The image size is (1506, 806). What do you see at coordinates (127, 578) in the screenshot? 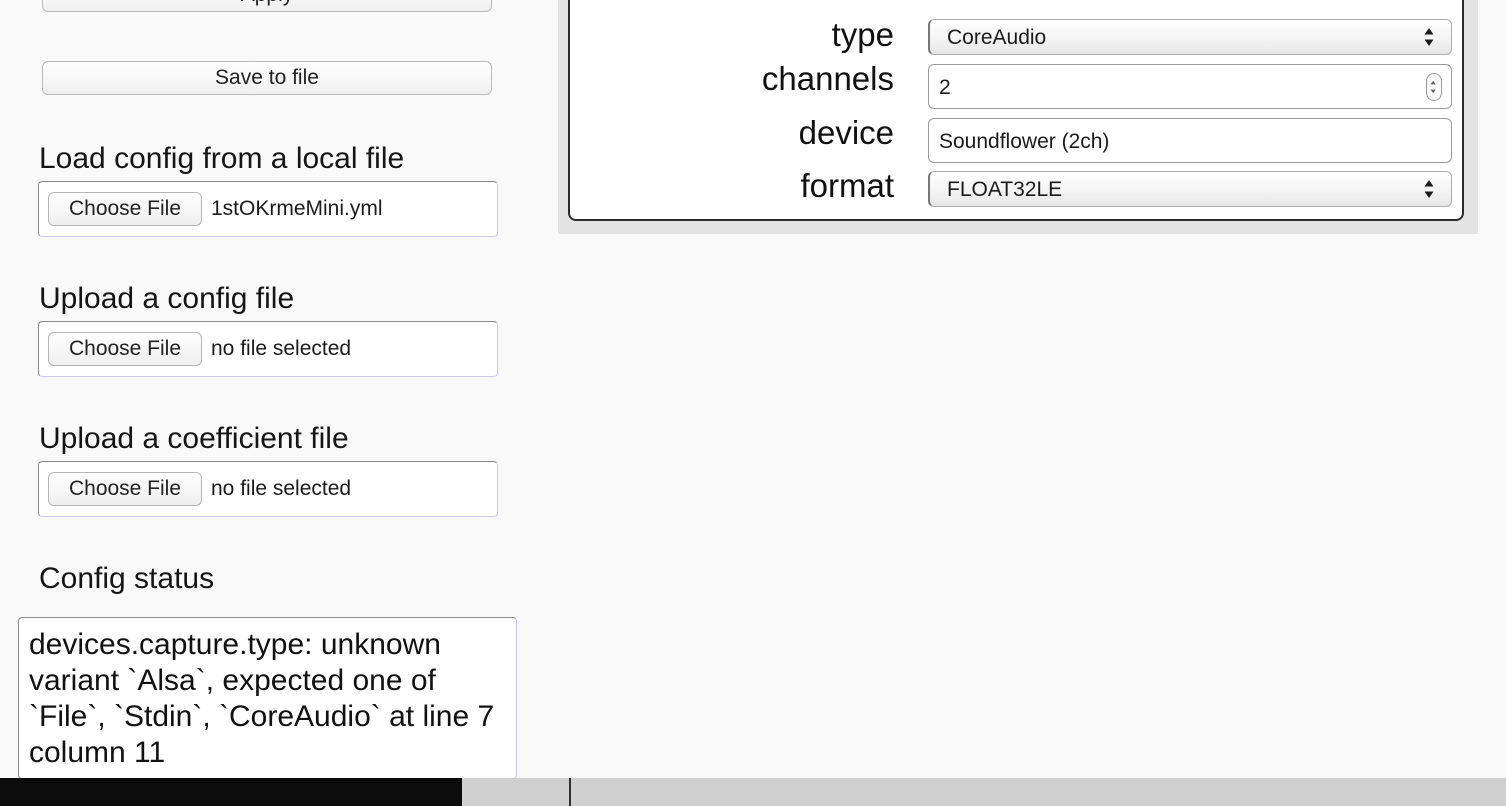
I see `config-status-heading: Config status` at bounding box center [127, 578].